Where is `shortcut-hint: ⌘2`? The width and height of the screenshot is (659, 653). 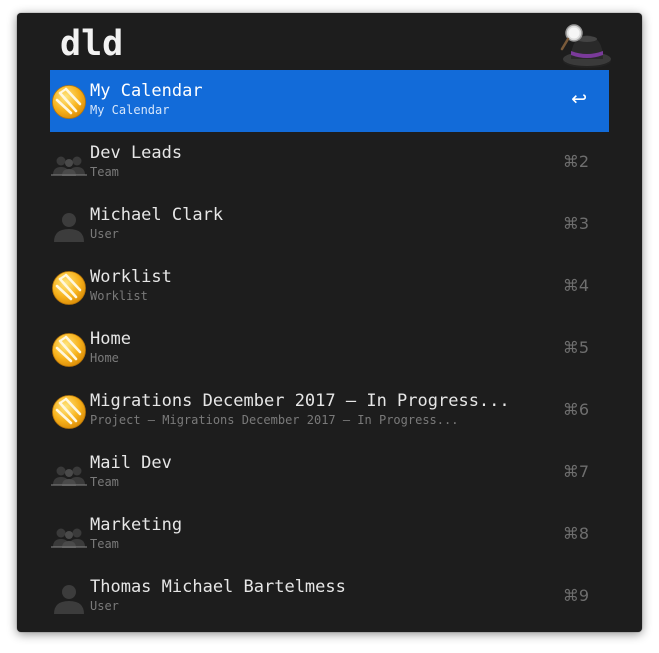
shortcut-hint: ⌘2 is located at coordinates (575, 161).